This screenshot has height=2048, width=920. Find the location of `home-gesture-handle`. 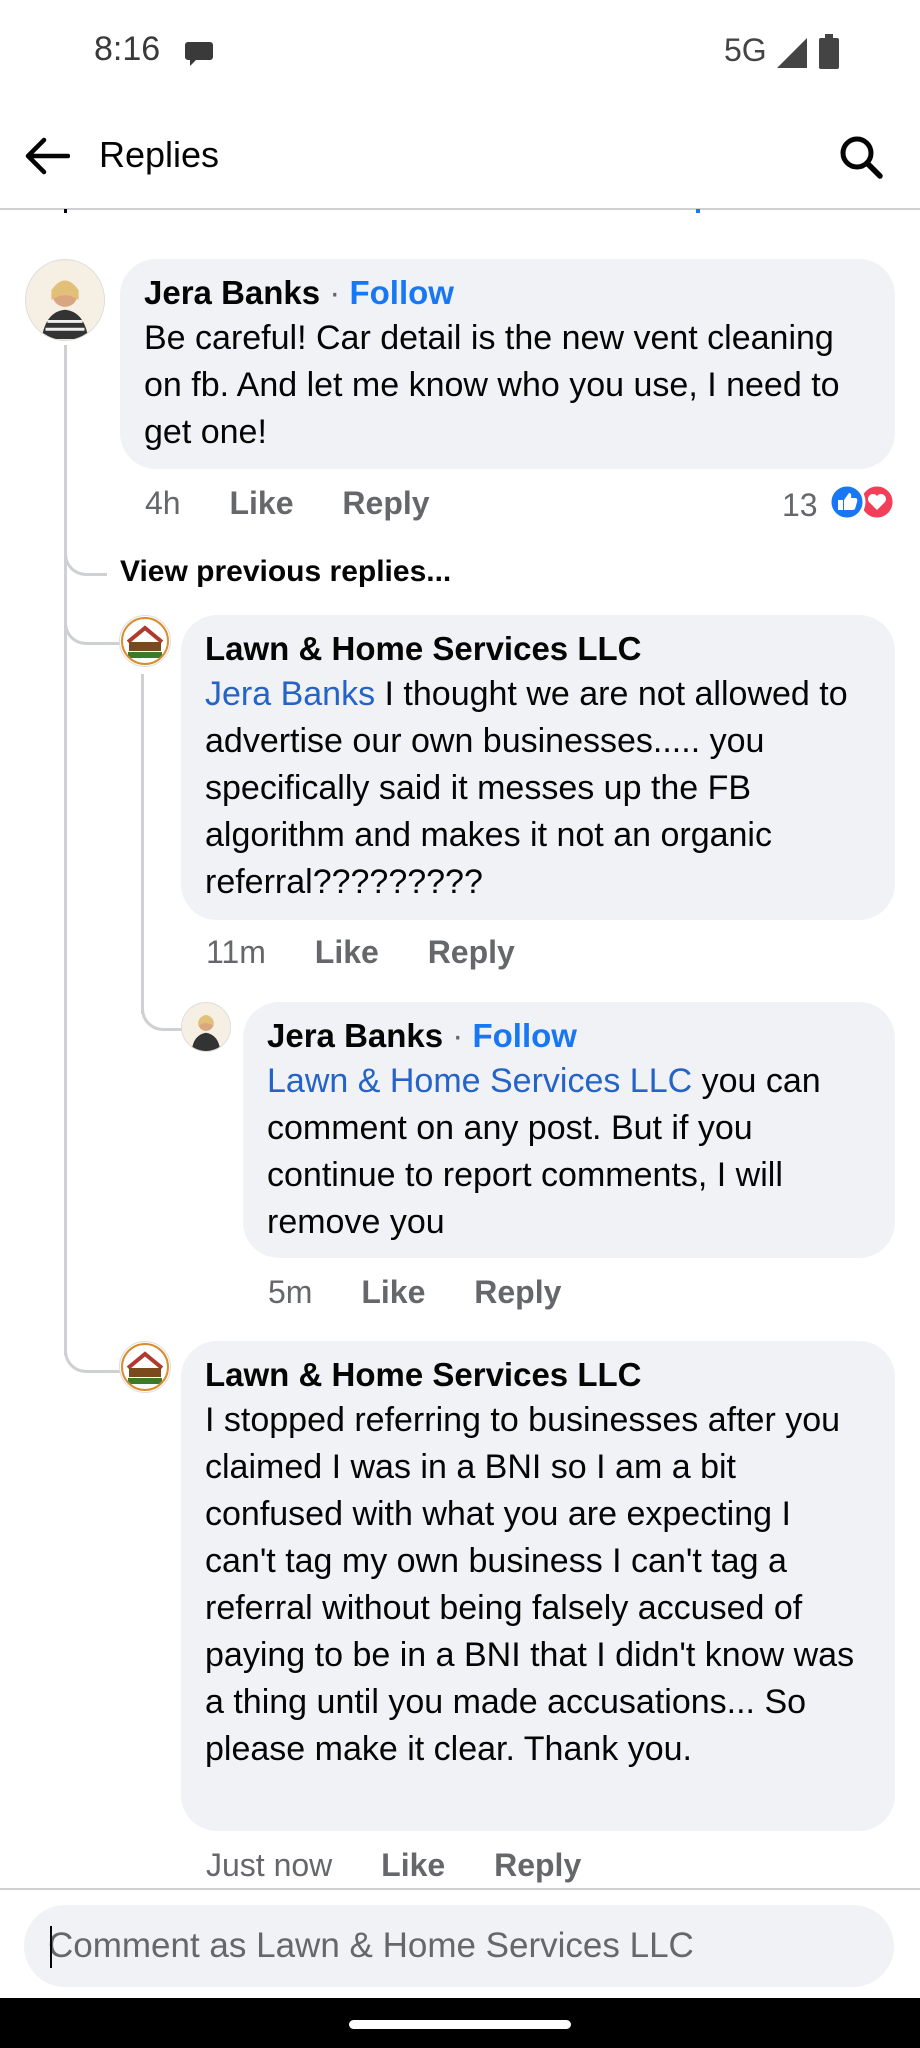

home-gesture-handle is located at coordinates (460, 2024).